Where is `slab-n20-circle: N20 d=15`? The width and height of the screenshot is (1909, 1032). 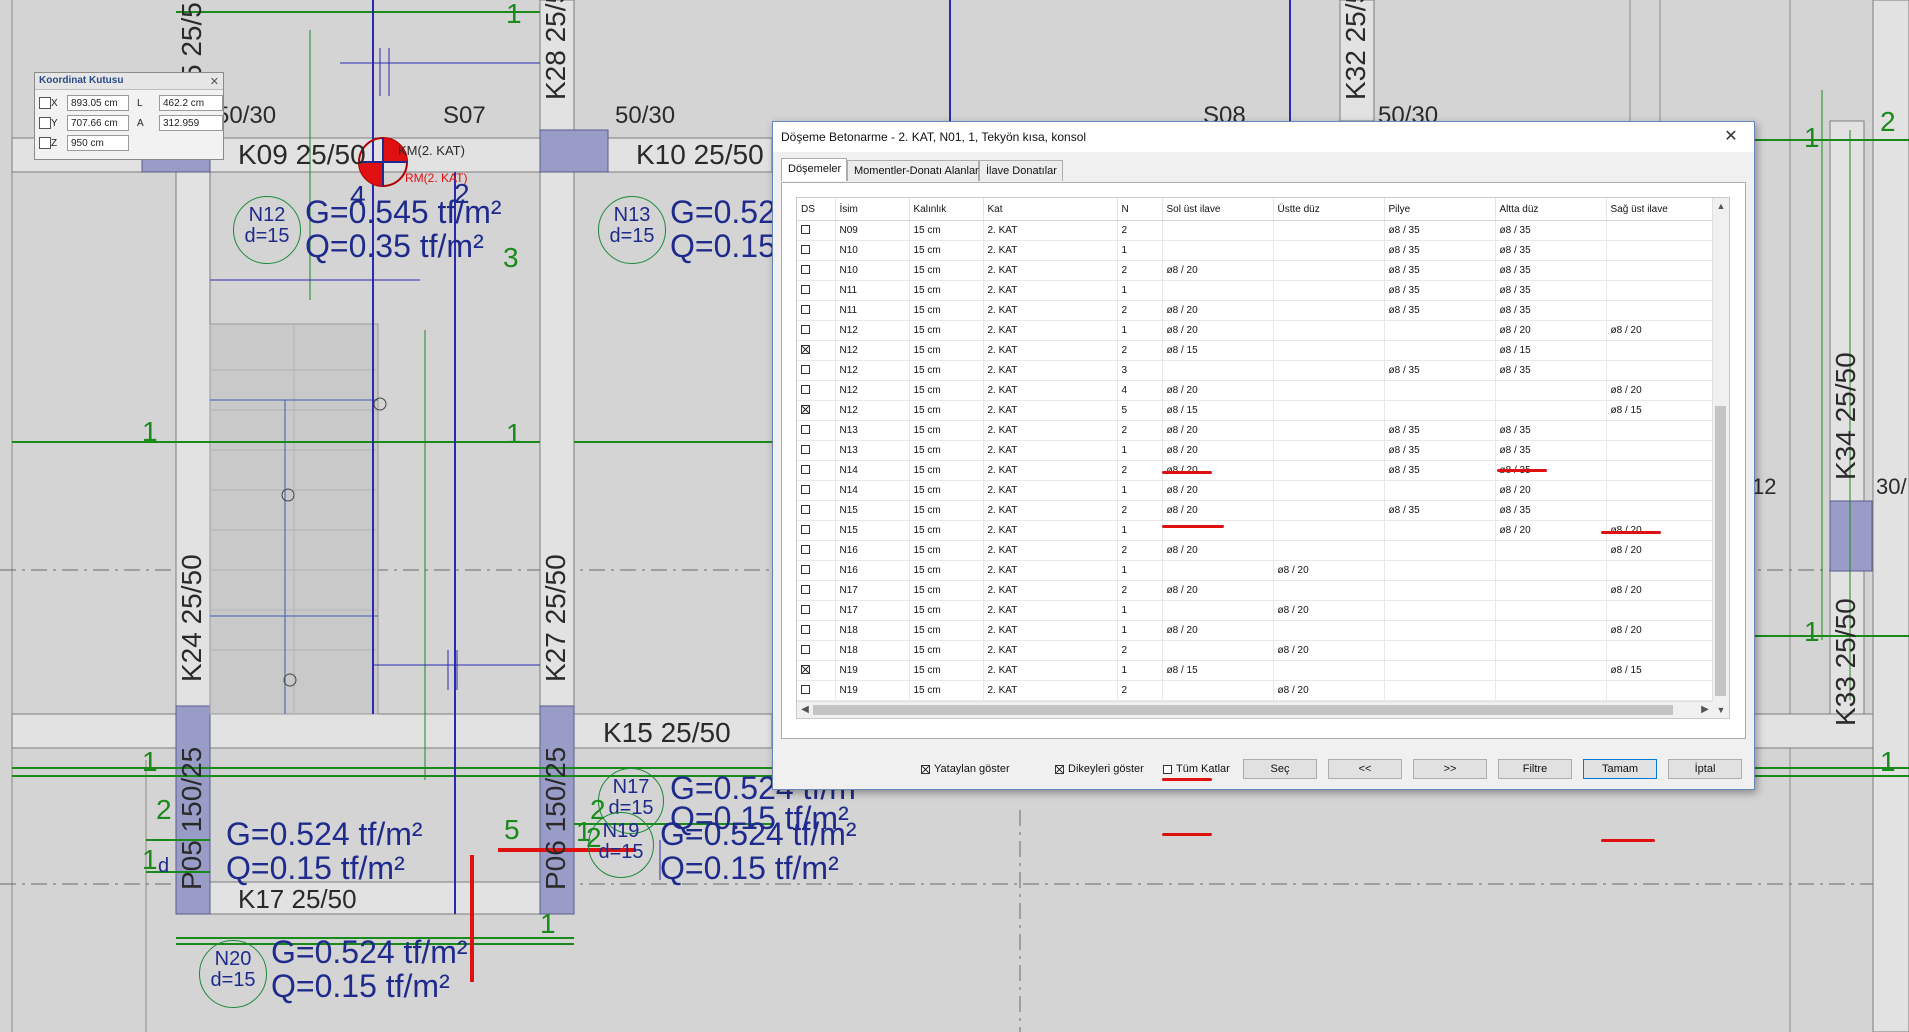
slab-n20-circle: N20 d=15 is located at coordinates (233, 974).